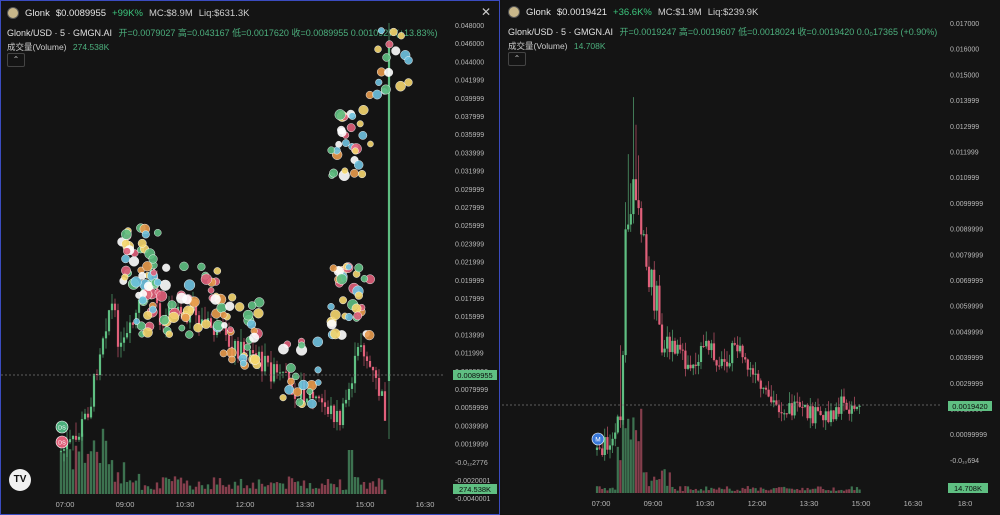 This screenshot has height=515, width=1000. I want to click on tradingview-logo: TV, so click(20, 480).